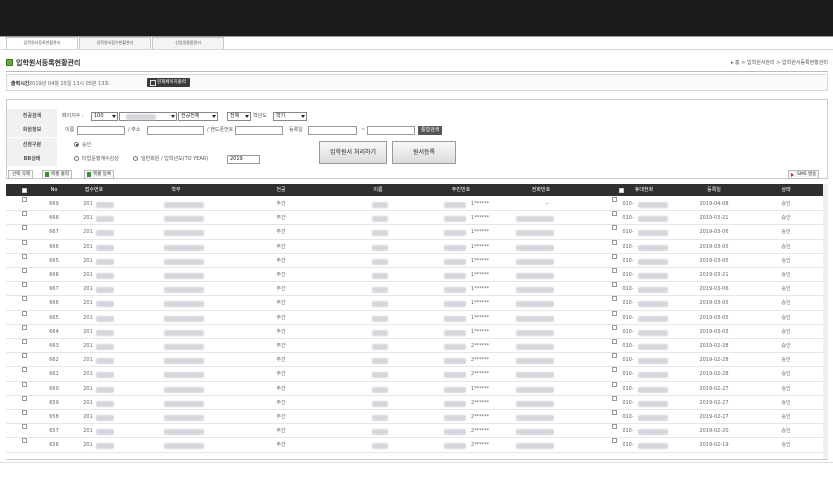  What do you see at coordinates (168, 82) in the screenshot?
I see `print-page-button: 현재페이지출력` at bounding box center [168, 82].